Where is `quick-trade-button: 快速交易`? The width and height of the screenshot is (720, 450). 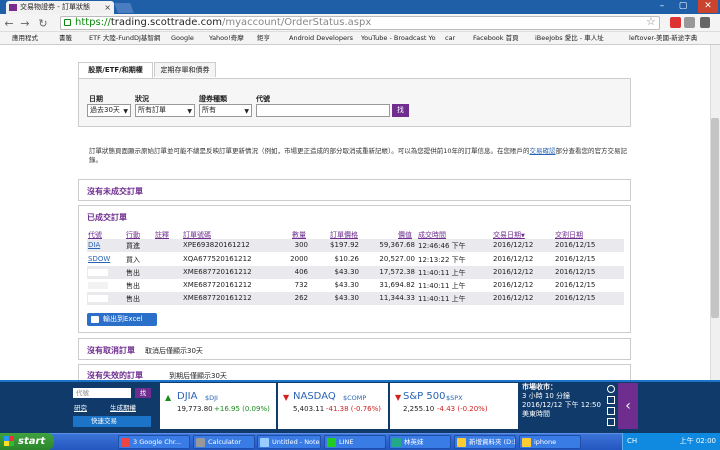 quick-trade-button: 快速交易 is located at coordinates (112, 421).